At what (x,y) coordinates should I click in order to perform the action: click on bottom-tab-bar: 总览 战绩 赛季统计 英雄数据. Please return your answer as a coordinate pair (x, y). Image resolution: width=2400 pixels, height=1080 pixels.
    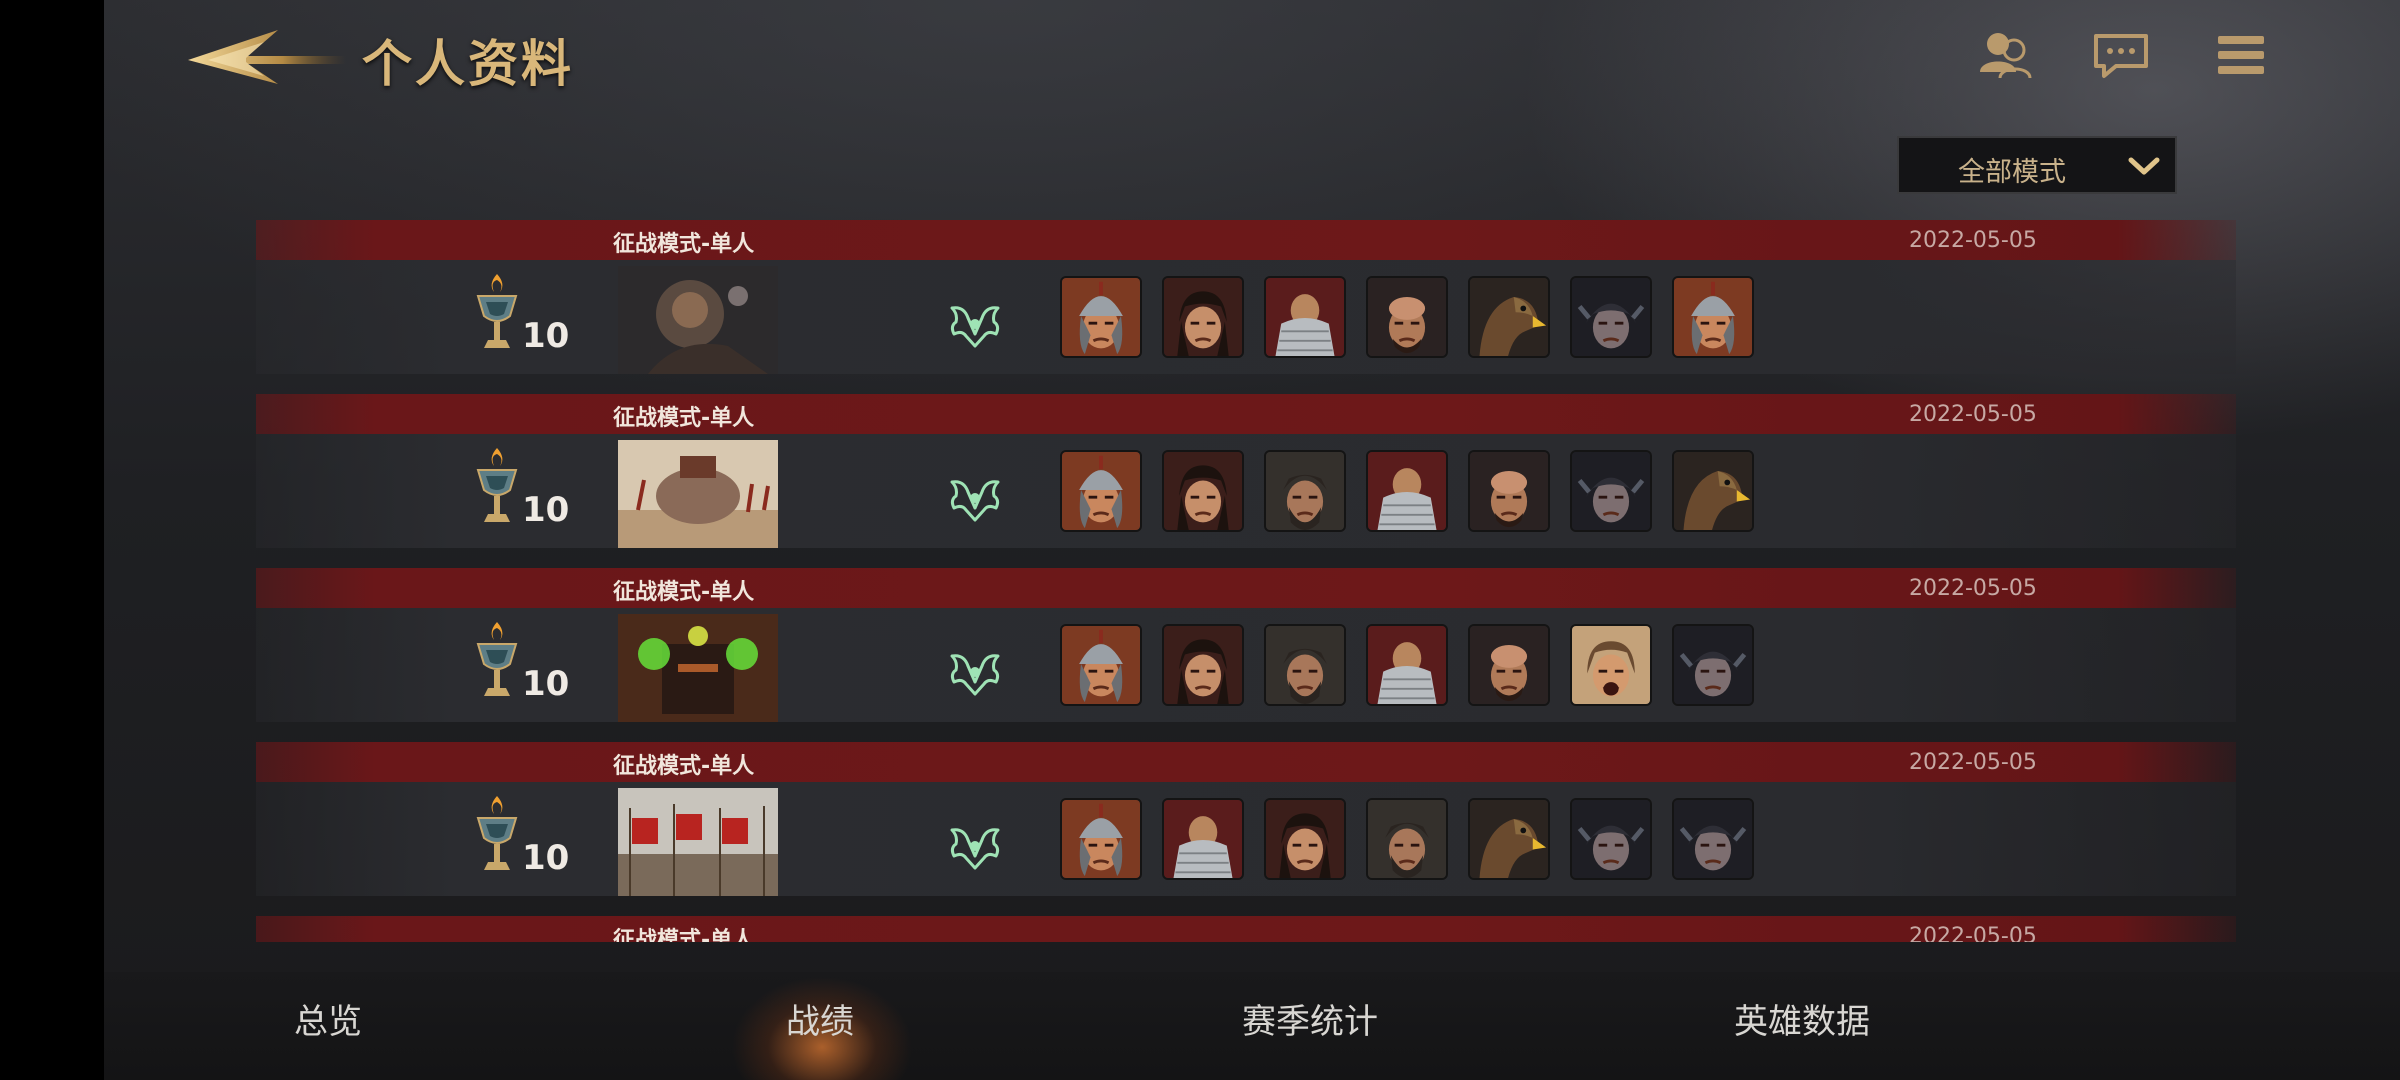
    Looking at the image, I should click on (1252, 1026).